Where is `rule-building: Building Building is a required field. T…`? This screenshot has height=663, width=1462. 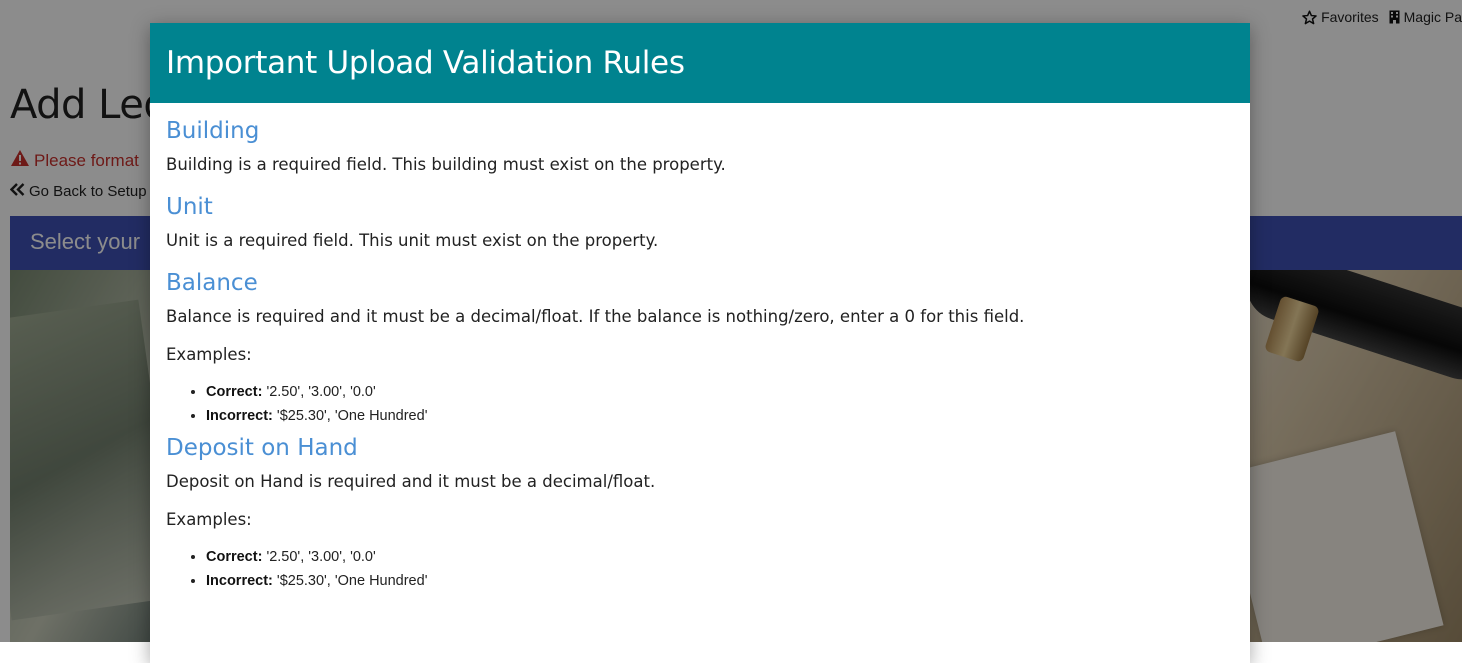 rule-building: Building Building is a required field. T… is located at coordinates (700, 146).